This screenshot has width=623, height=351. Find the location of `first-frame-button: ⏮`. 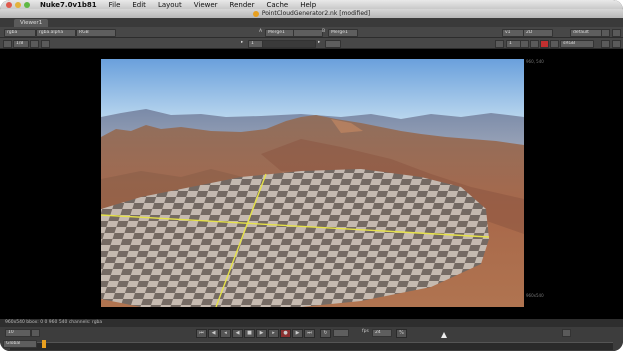

first-frame-button: ⏮ is located at coordinates (201, 333).